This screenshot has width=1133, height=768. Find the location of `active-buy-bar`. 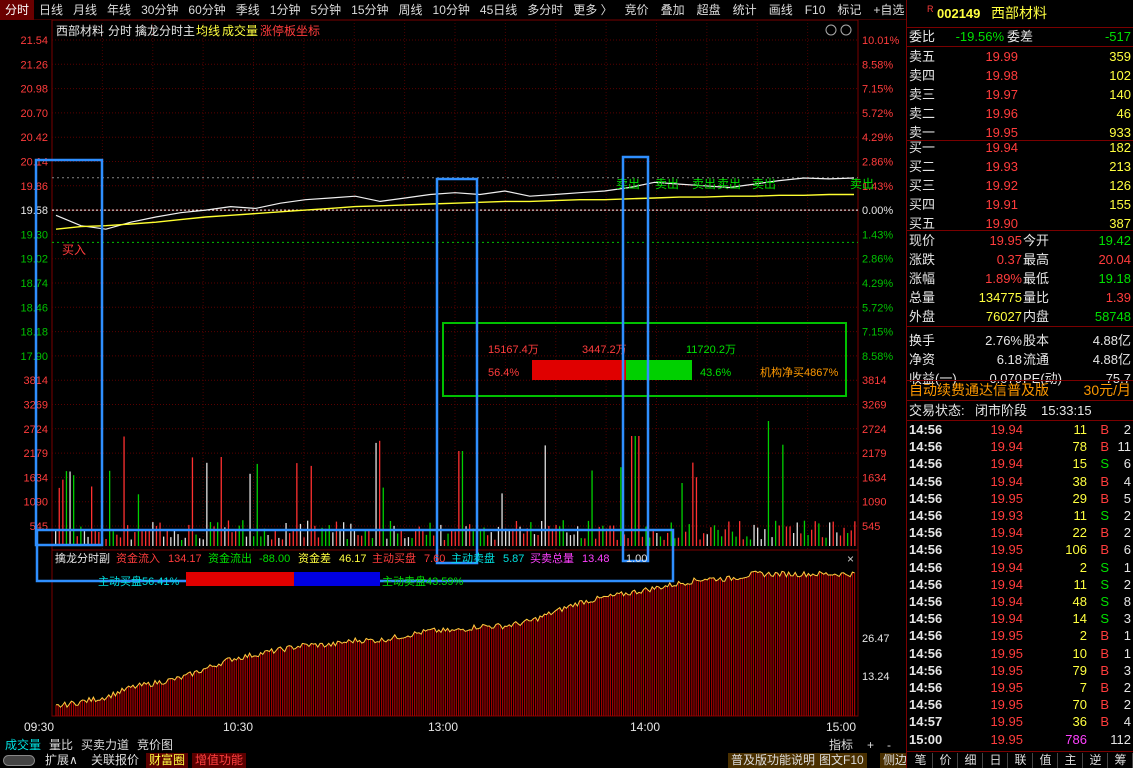

active-buy-bar is located at coordinates (240, 579).